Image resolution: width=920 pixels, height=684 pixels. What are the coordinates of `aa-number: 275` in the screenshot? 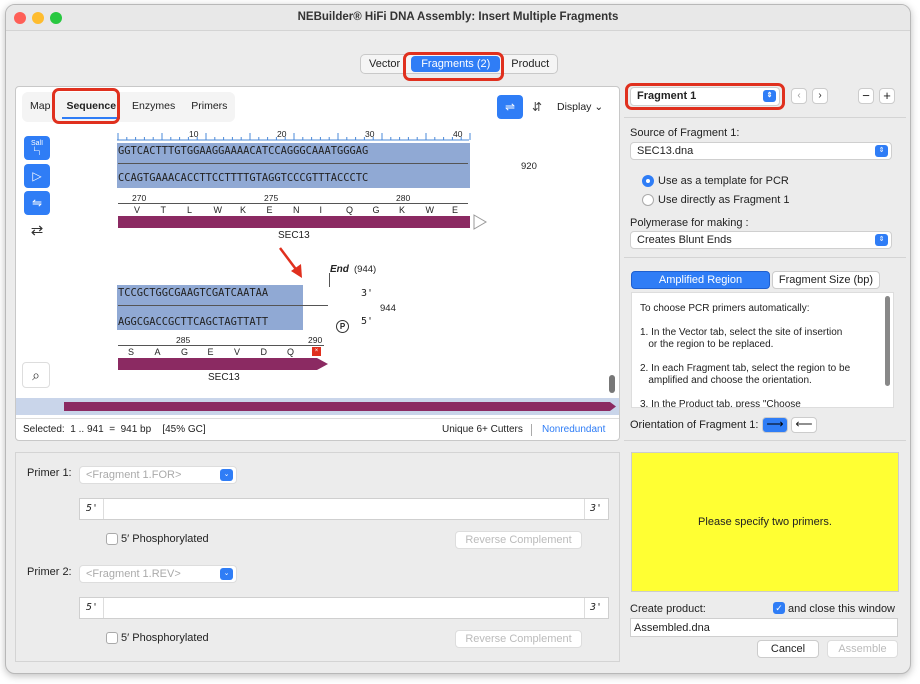 It's located at (271, 198).